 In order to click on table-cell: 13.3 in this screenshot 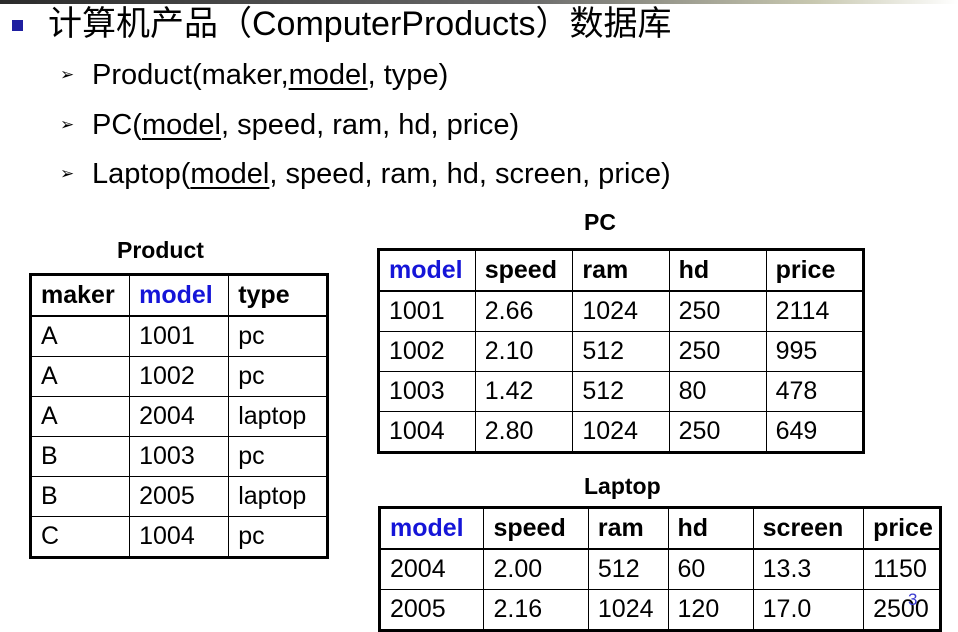, I will do `click(808, 569)`.